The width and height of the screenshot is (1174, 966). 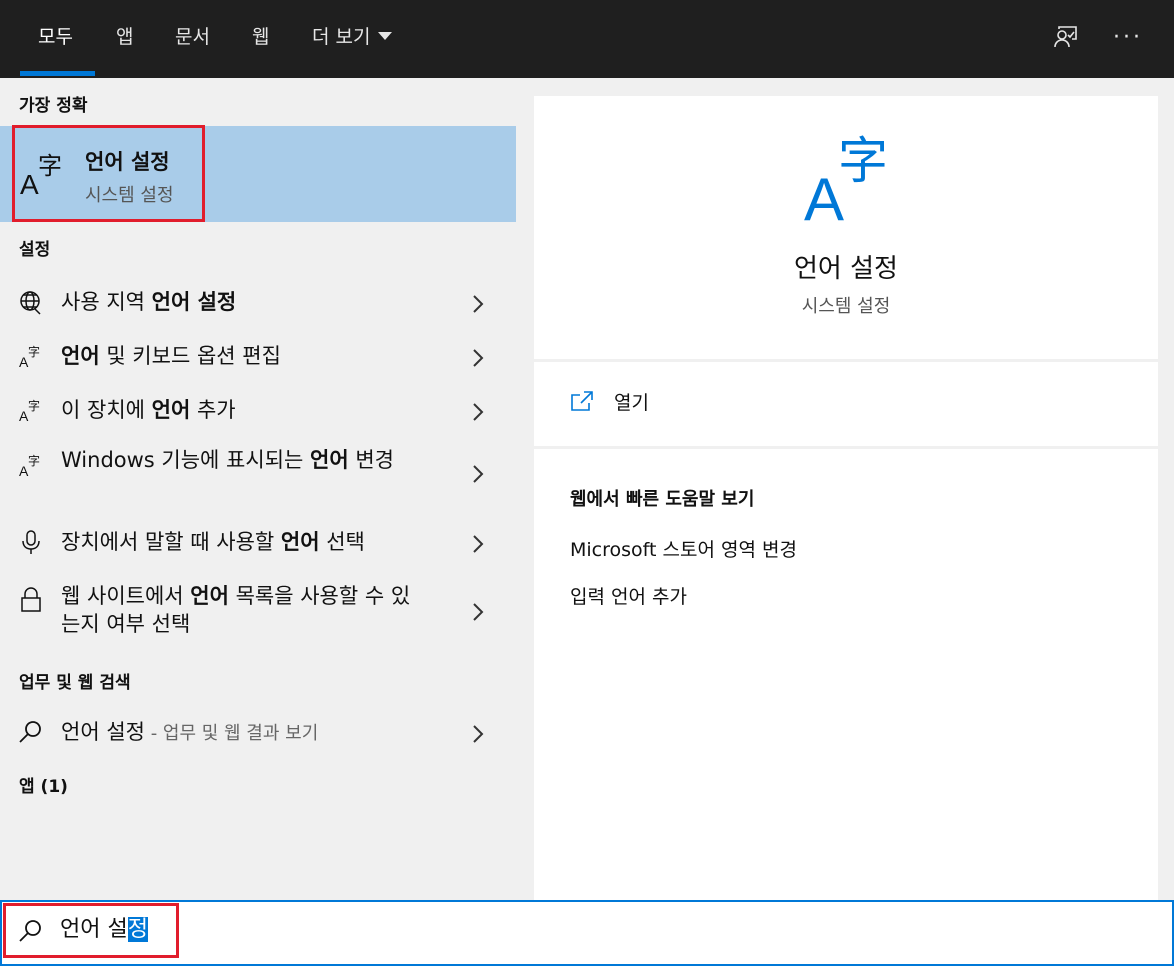 I want to click on chevron-down-icon, so click(x=385, y=36).